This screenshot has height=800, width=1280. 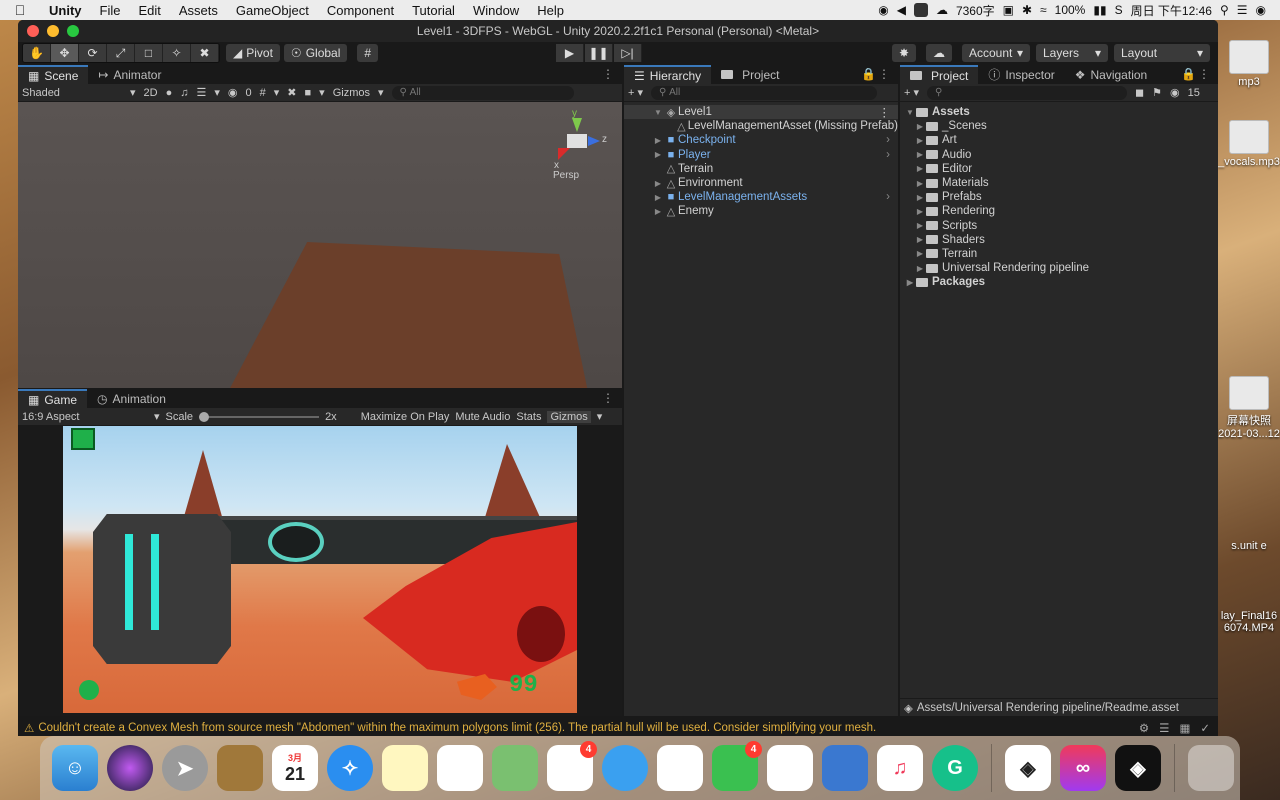 I want to click on step-button: ▷|, so click(x=628, y=53).